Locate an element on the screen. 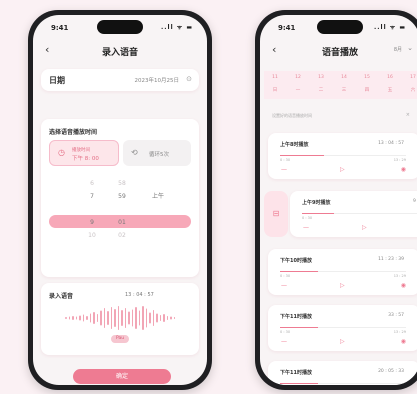 The width and height of the screenshot is (417, 394). playback-item: 下午10时播放 11 : 23 : 39 0 : 30 13 : 29 — ▷ ◉ is located at coordinates (342, 272).